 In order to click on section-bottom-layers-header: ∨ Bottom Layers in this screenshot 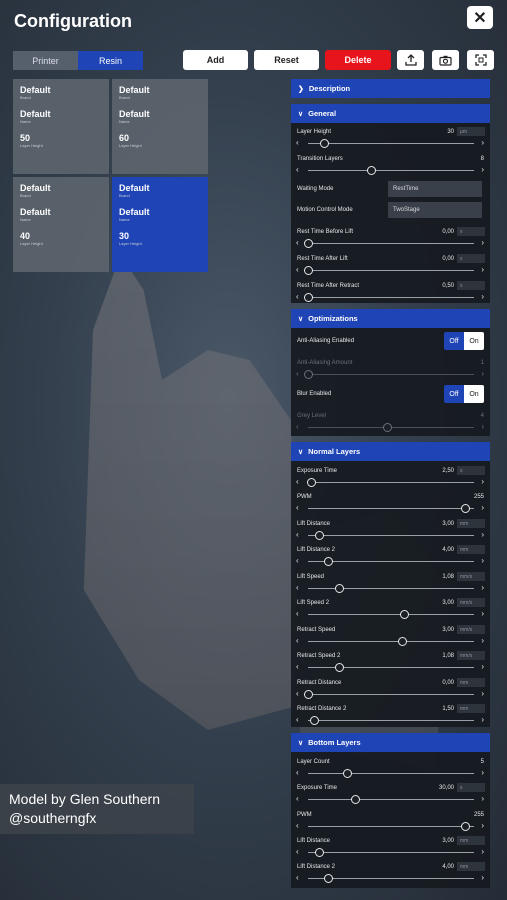, I will do `click(390, 742)`.